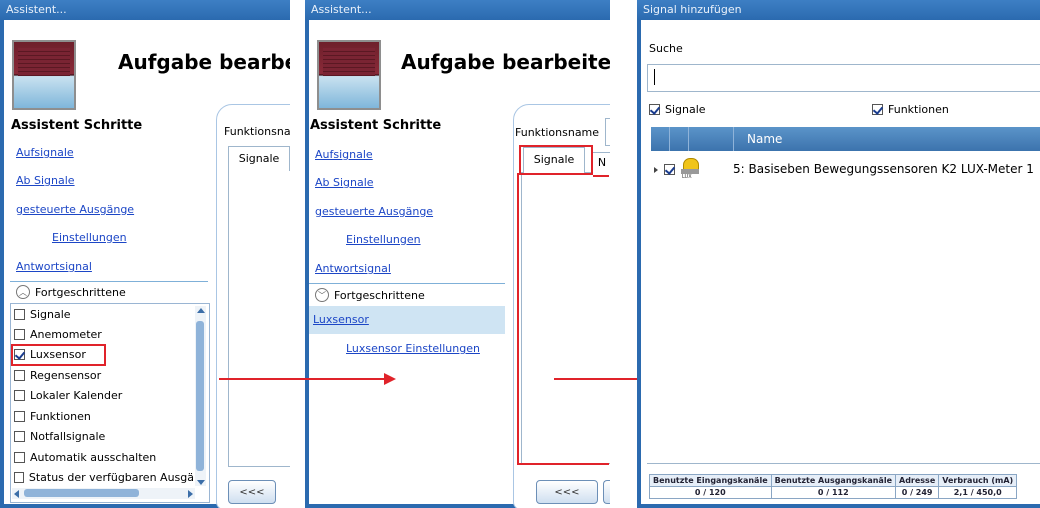  I want to click on status-value-consumption: 2,1 / 450,0, so click(978, 492).